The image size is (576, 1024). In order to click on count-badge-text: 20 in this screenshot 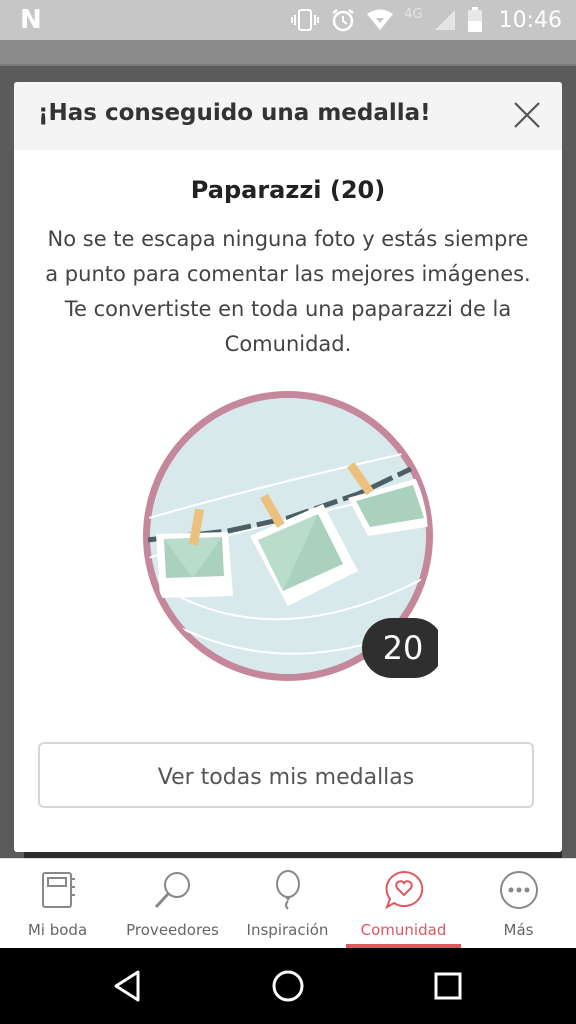, I will do `click(403, 648)`.